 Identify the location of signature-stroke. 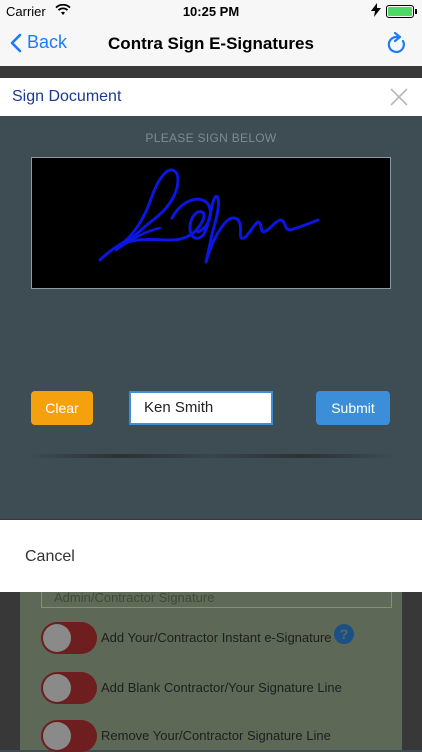
(209, 216).